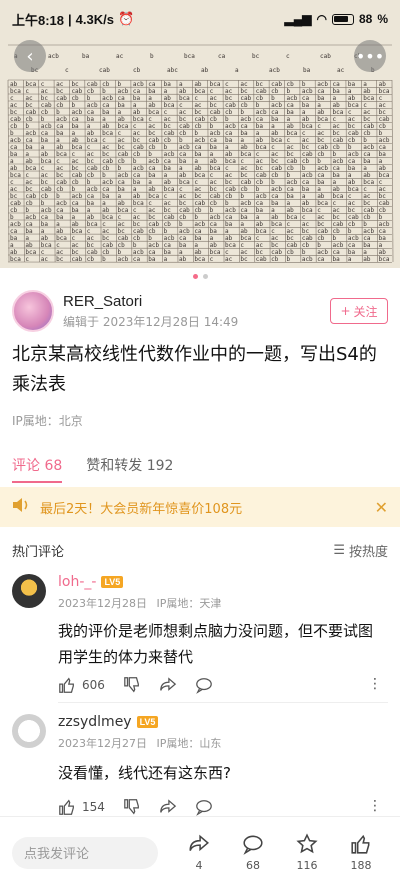 The height and width of the screenshot is (888, 400). What do you see at coordinates (81, 685) in the screenshot?
I see `like-button: 606` at bounding box center [81, 685].